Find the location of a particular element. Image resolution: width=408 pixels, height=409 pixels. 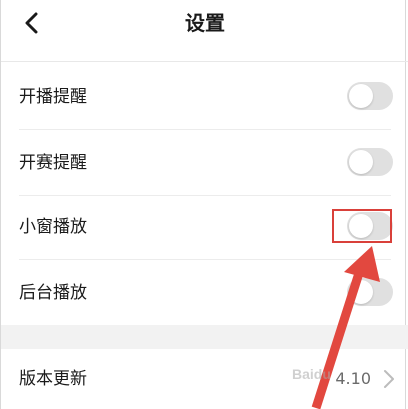

background-play-toggle is located at coordinates (370, 292).